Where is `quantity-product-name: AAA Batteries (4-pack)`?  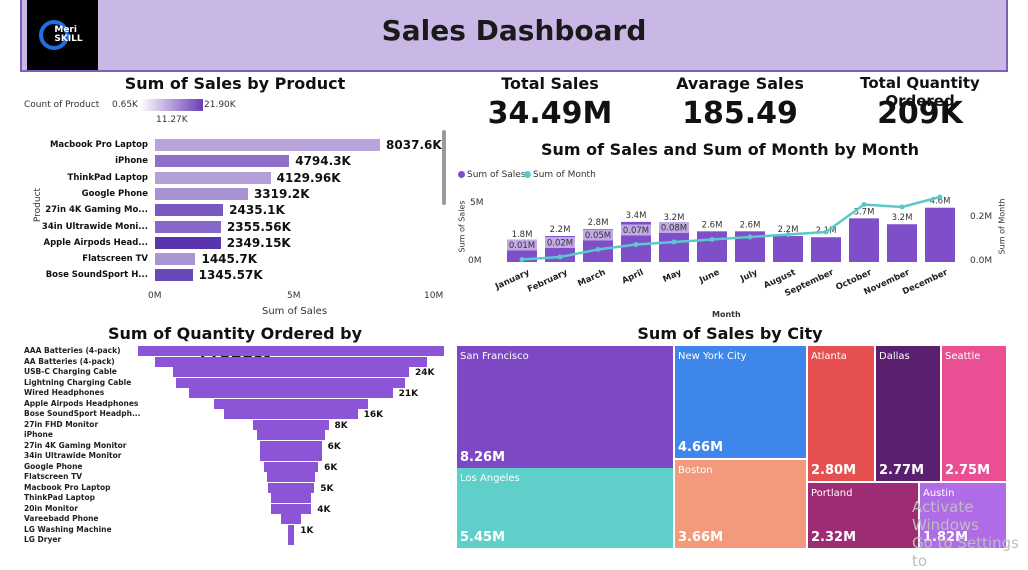
quantity-product-name: AAA Batteries (4-pack) is located at coordinates (72, 350).